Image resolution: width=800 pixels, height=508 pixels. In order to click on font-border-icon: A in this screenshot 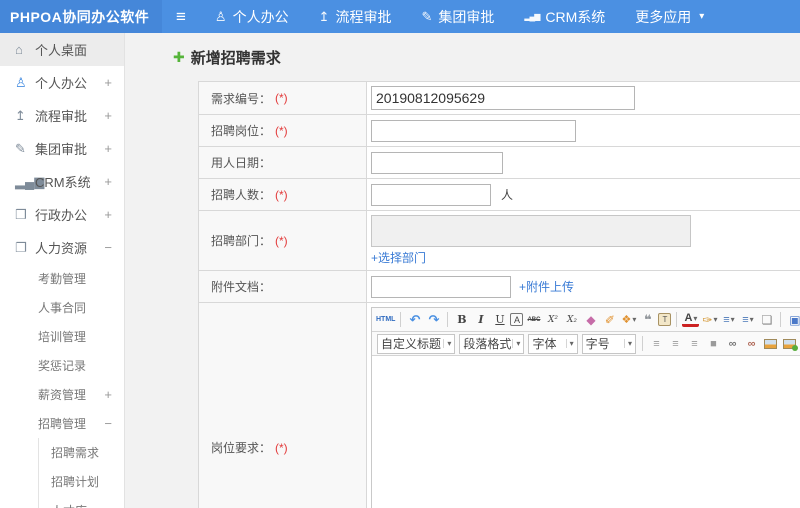, I will do `click(517, 319)`.